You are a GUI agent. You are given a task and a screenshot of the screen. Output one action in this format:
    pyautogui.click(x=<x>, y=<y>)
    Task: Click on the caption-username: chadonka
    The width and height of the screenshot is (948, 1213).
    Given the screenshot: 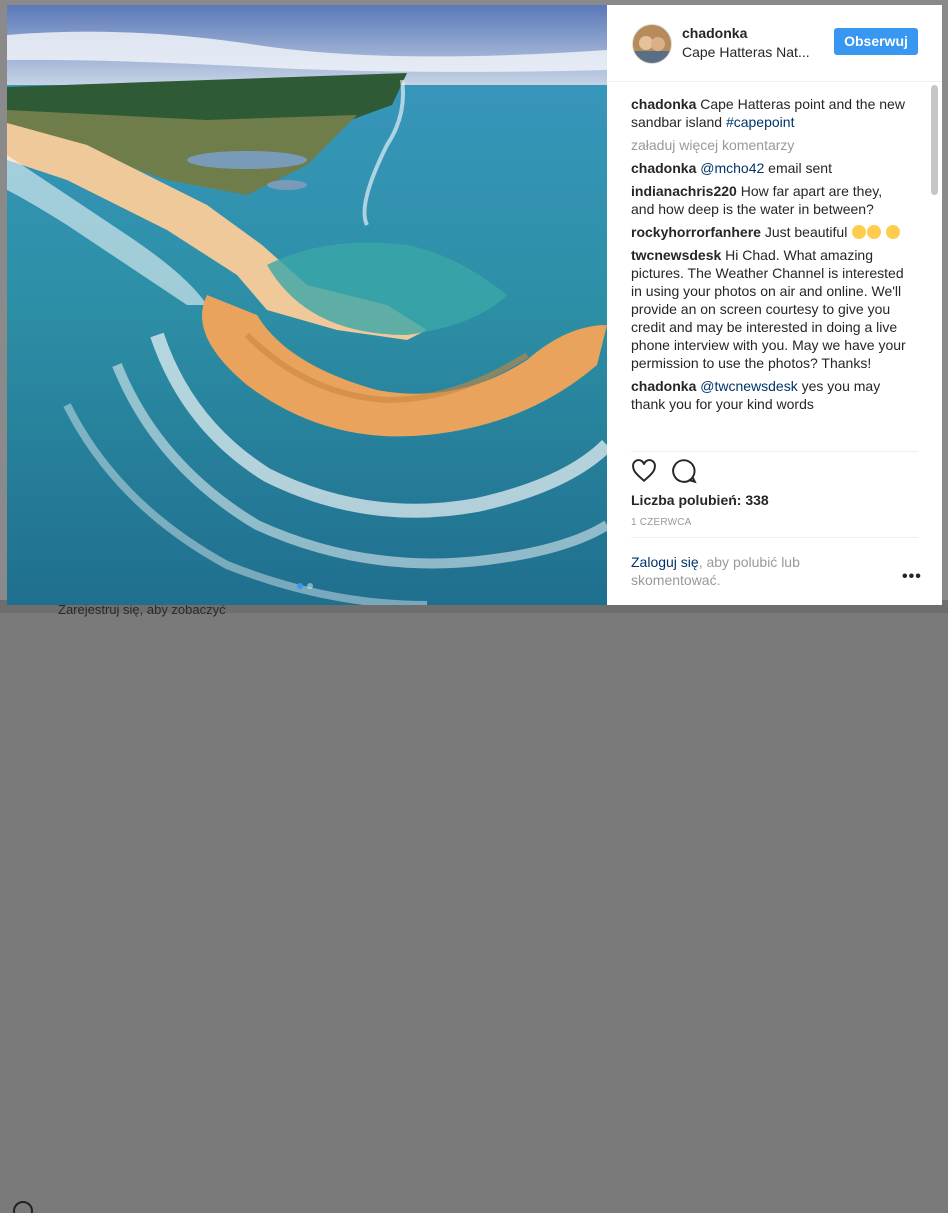 What is the action you would take?
    pyautogui.click(x=663, y=104)
    